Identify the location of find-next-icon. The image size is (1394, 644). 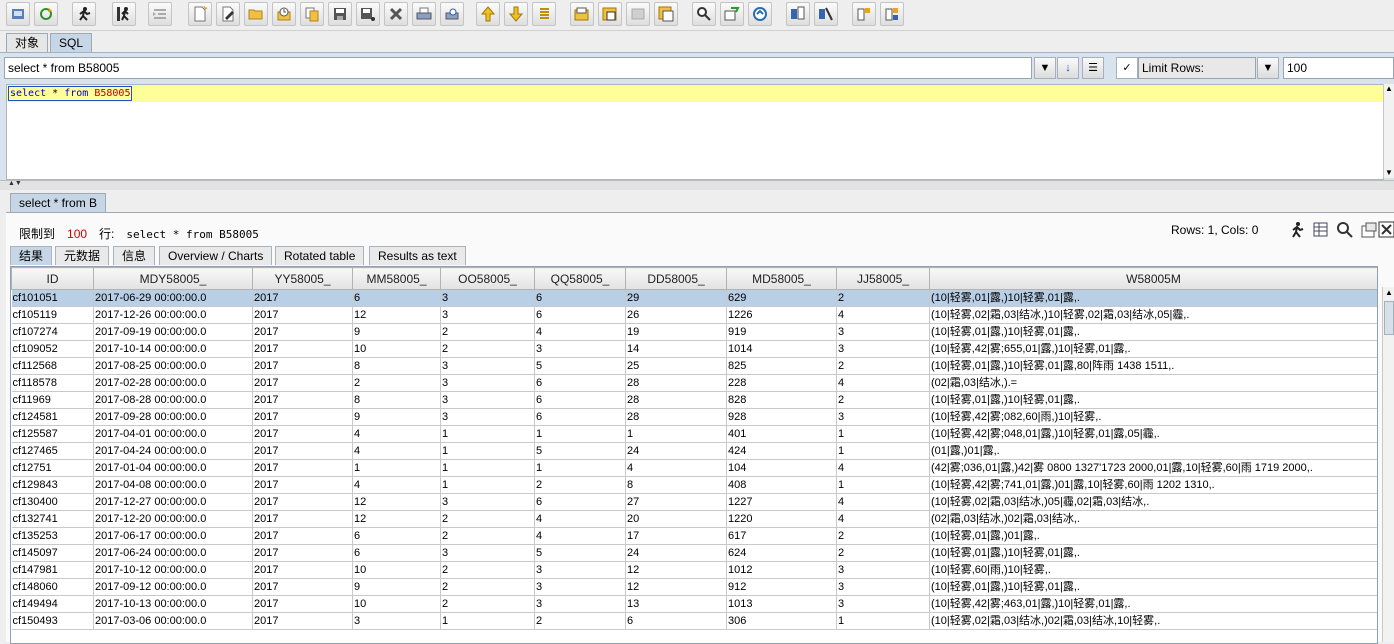
(760, 14).